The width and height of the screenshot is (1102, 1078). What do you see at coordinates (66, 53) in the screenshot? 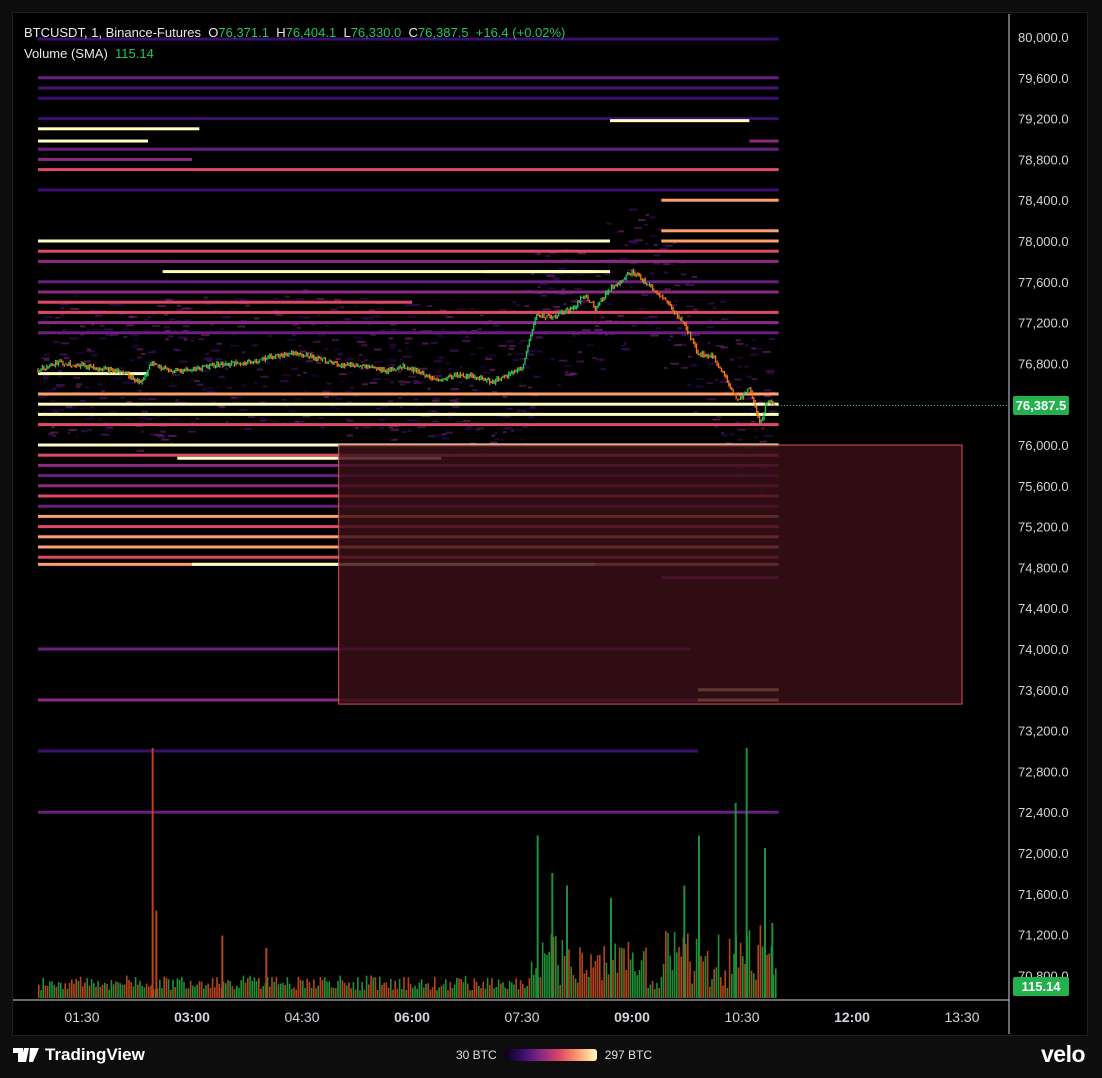
I see `volume-label: Volume (SMA)` at bounding box center [66, 53].